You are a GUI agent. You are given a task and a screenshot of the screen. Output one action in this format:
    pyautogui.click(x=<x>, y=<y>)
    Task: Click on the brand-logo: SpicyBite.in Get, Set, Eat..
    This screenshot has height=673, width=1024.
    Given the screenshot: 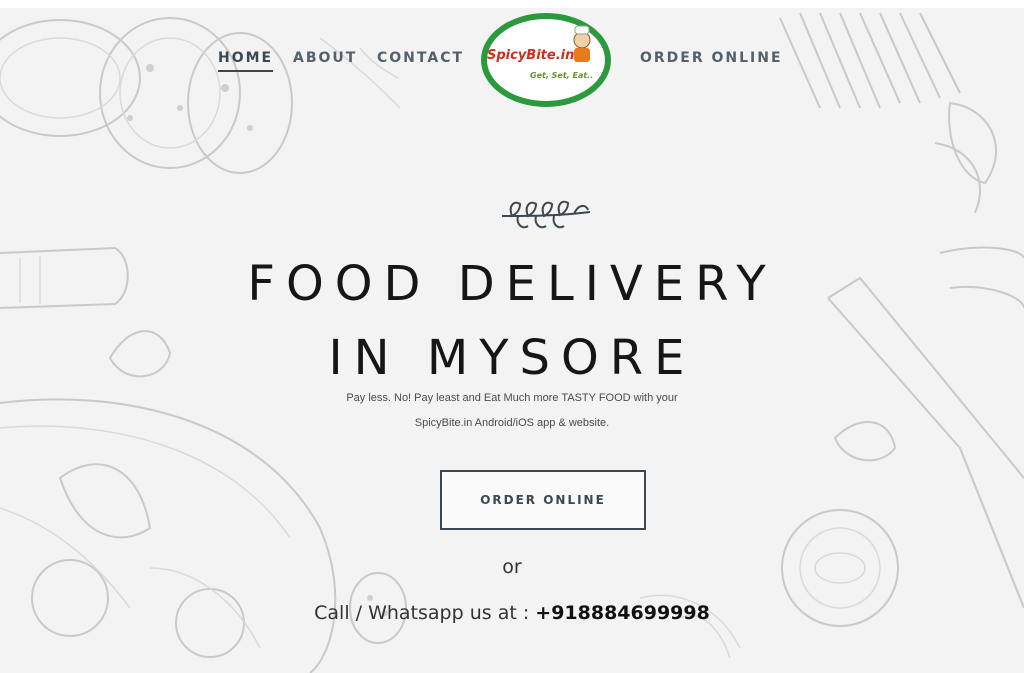 What is the action you would take?
    pyautogui.click(x=546, y=60)
    